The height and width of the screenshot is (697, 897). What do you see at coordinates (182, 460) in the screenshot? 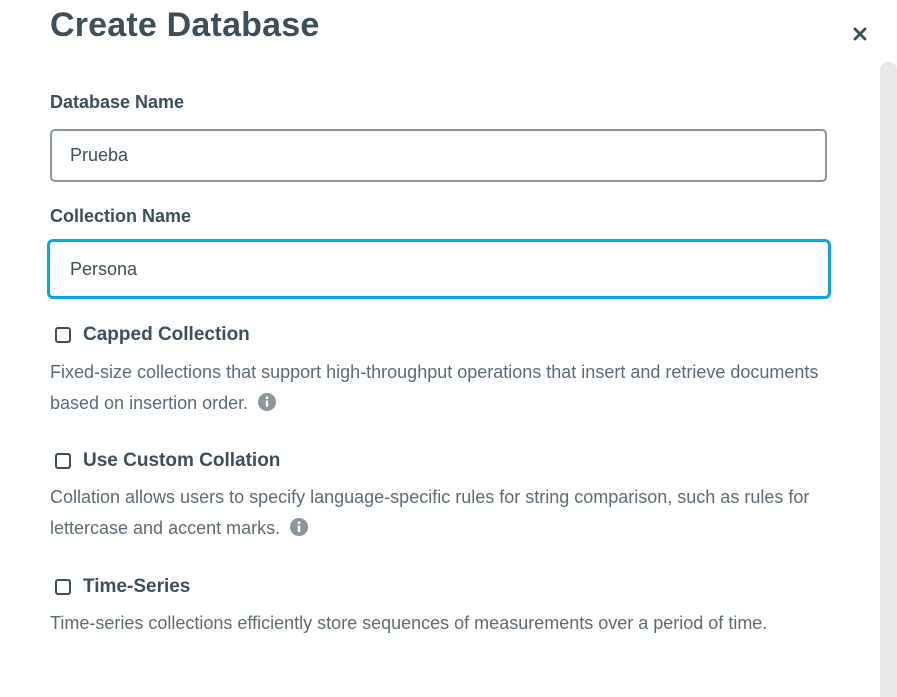
I see `custom-collation-label: Use Custom Collation` at bounding box center [182, 460].